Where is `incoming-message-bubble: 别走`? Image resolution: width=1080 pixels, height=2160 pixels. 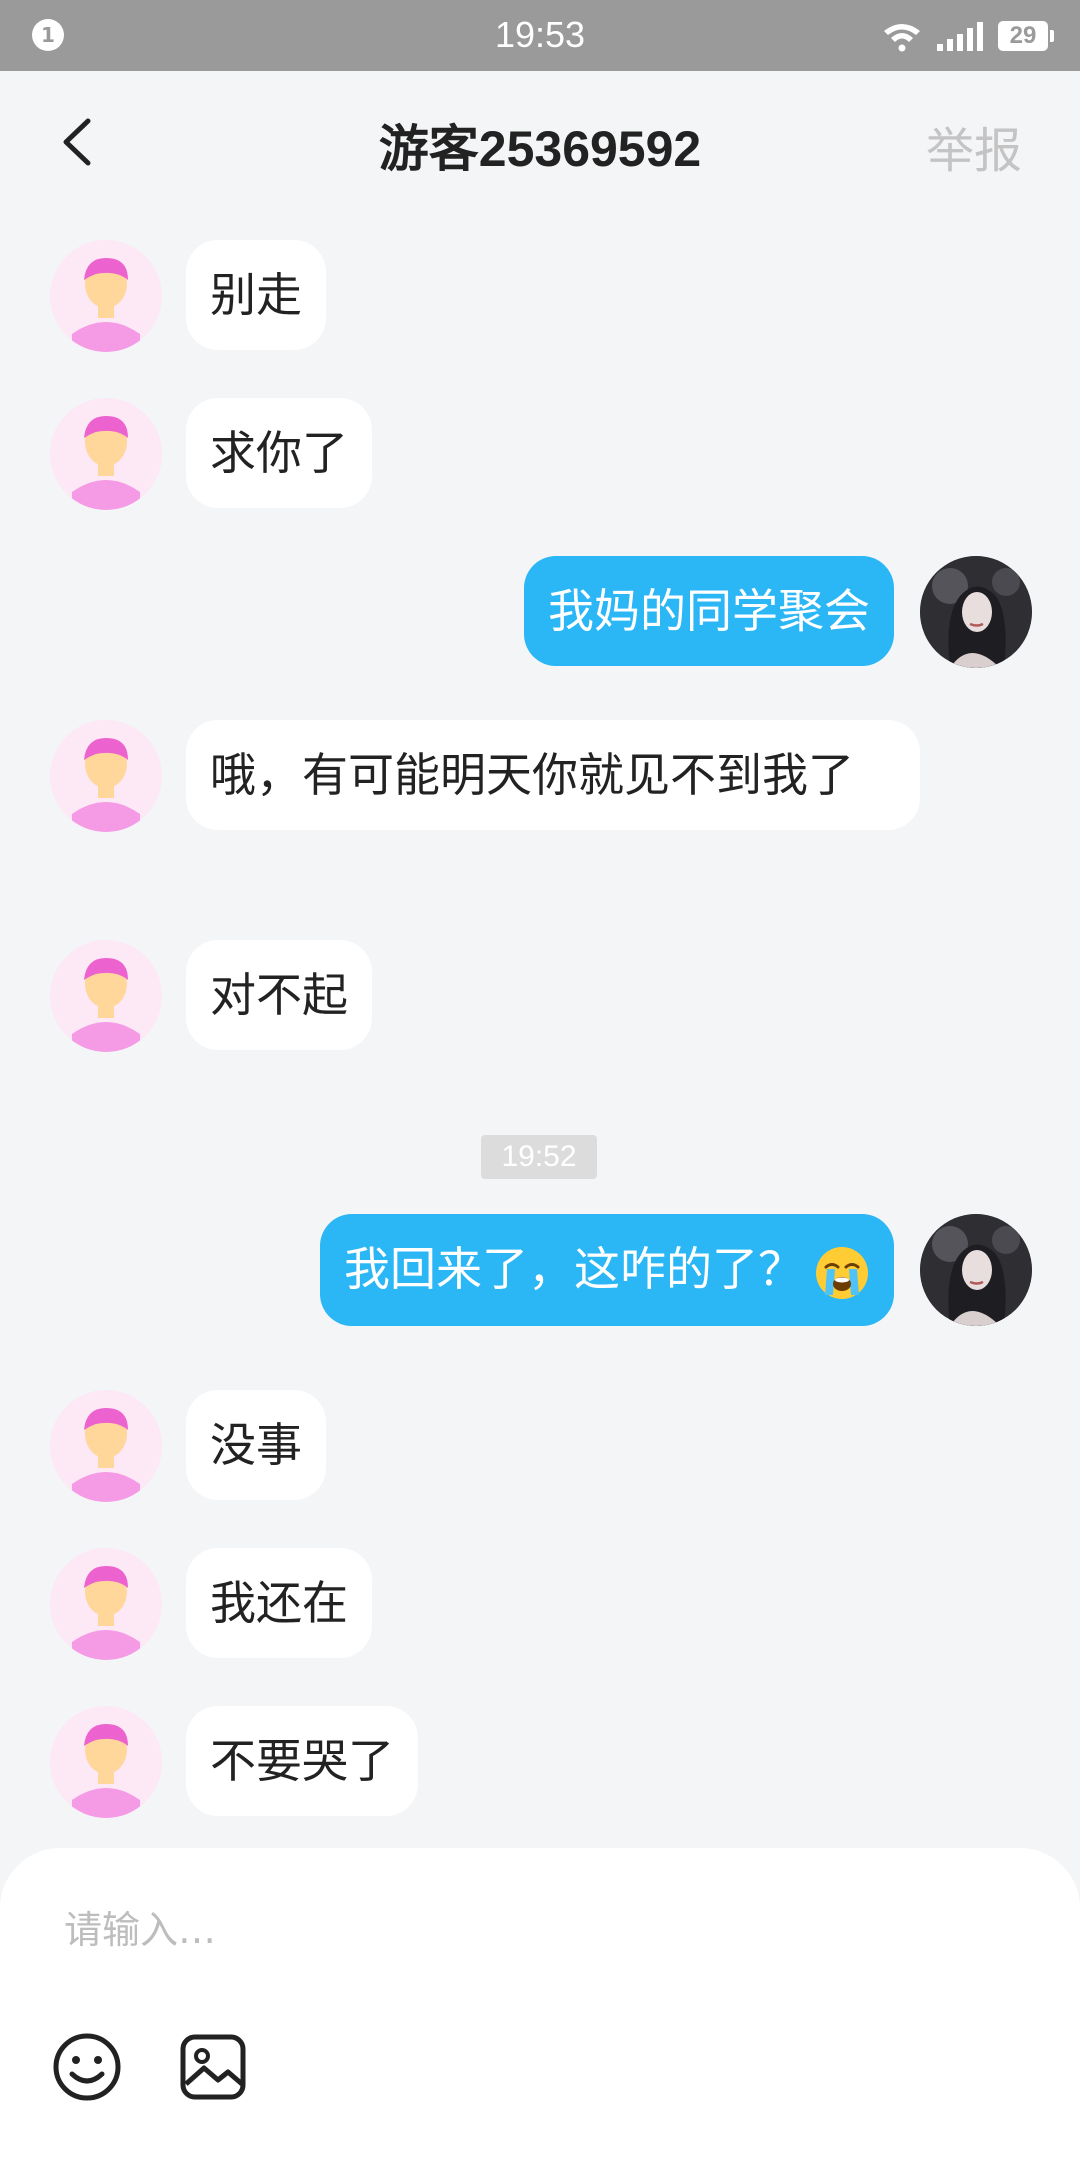 incoming-message-bubble: 别走 is located at coordinates (256, 295).